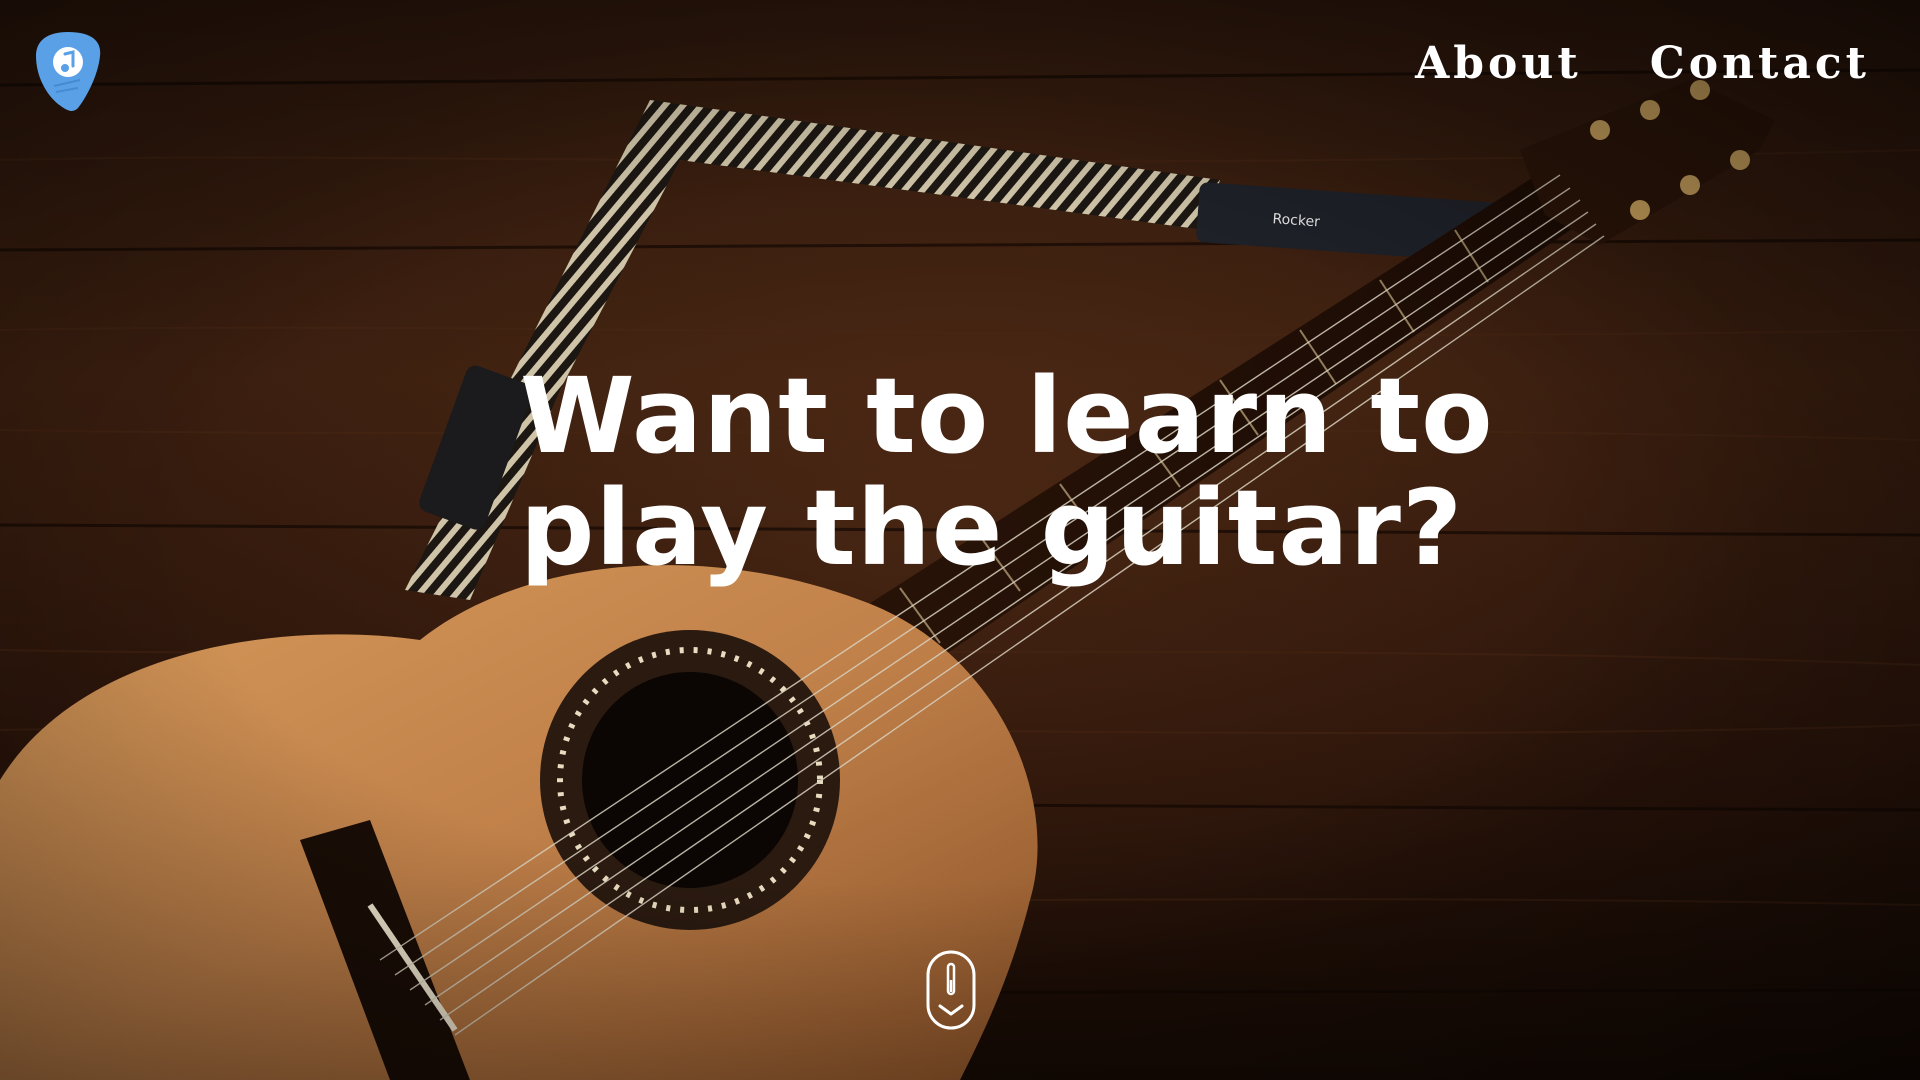 The height and width of the screenshot is (1080, 1920). I want to click on hero-headline: Want to learn to play the guitar?, so click(1007, 472).